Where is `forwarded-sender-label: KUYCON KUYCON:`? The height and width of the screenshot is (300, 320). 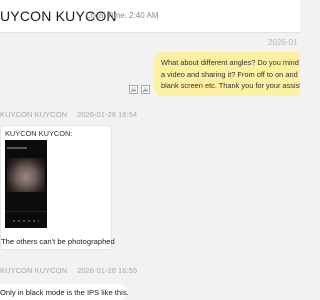
forwarded-sender-label: KUYCON KUYCON: is located at coordinates (39, 133).